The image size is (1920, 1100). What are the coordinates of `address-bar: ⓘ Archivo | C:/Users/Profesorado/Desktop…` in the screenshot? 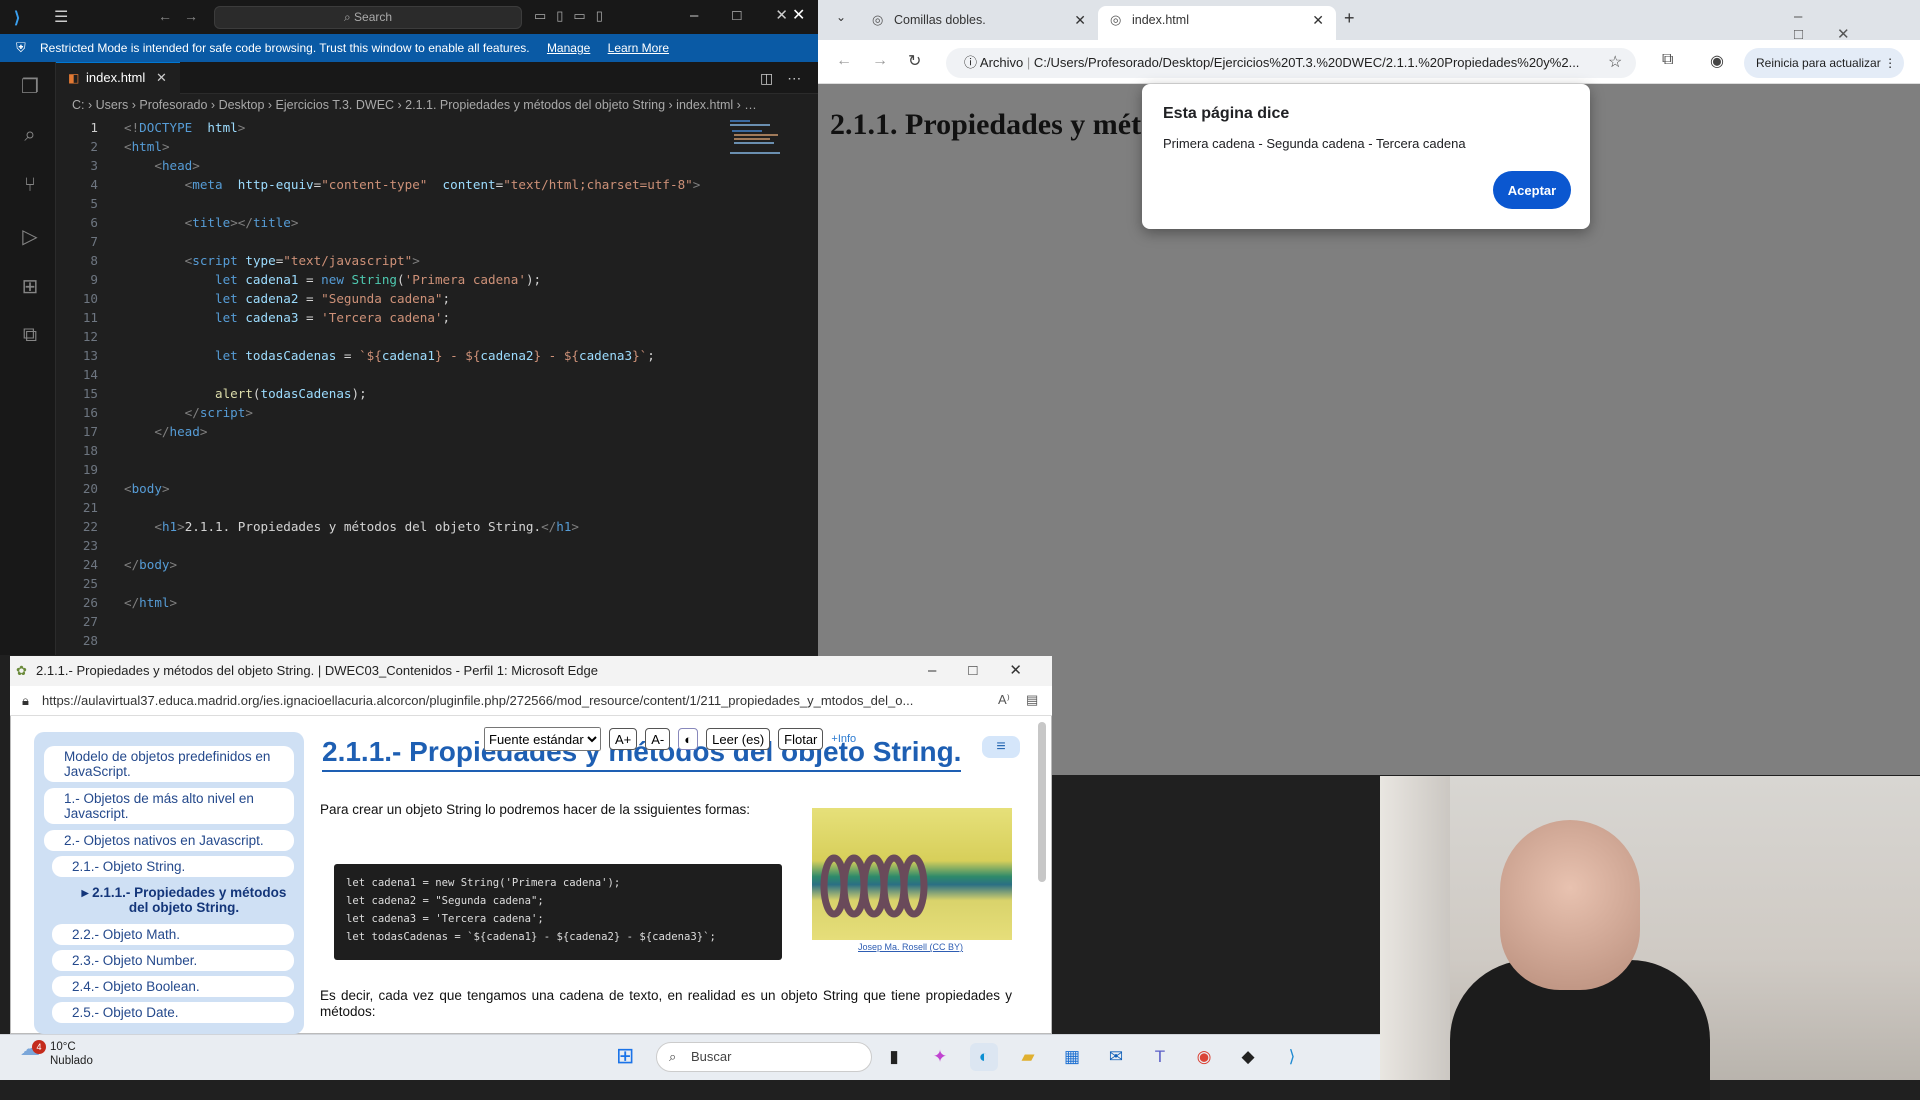 It's located at (1291, 63).